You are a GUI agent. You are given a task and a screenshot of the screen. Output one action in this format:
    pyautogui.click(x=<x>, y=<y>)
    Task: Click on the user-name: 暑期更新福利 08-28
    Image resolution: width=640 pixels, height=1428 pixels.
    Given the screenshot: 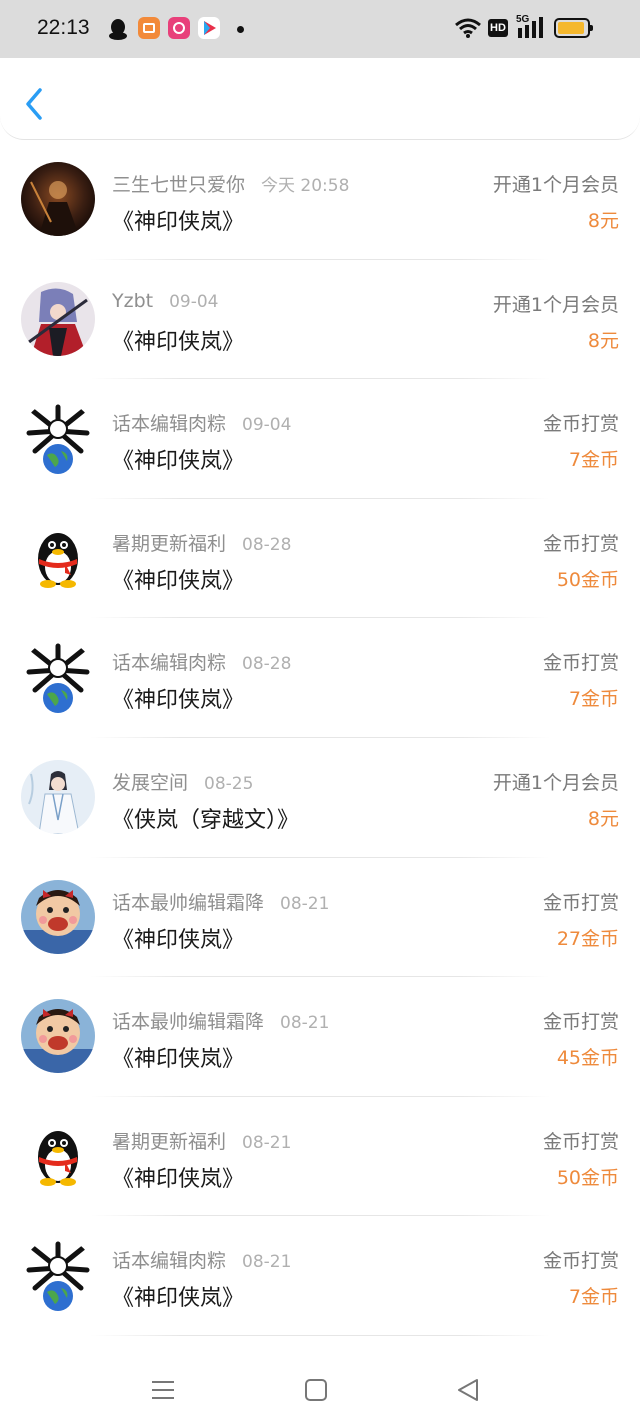 What is the action you would take?
    pyautogui.click(x=201, y=542)
    